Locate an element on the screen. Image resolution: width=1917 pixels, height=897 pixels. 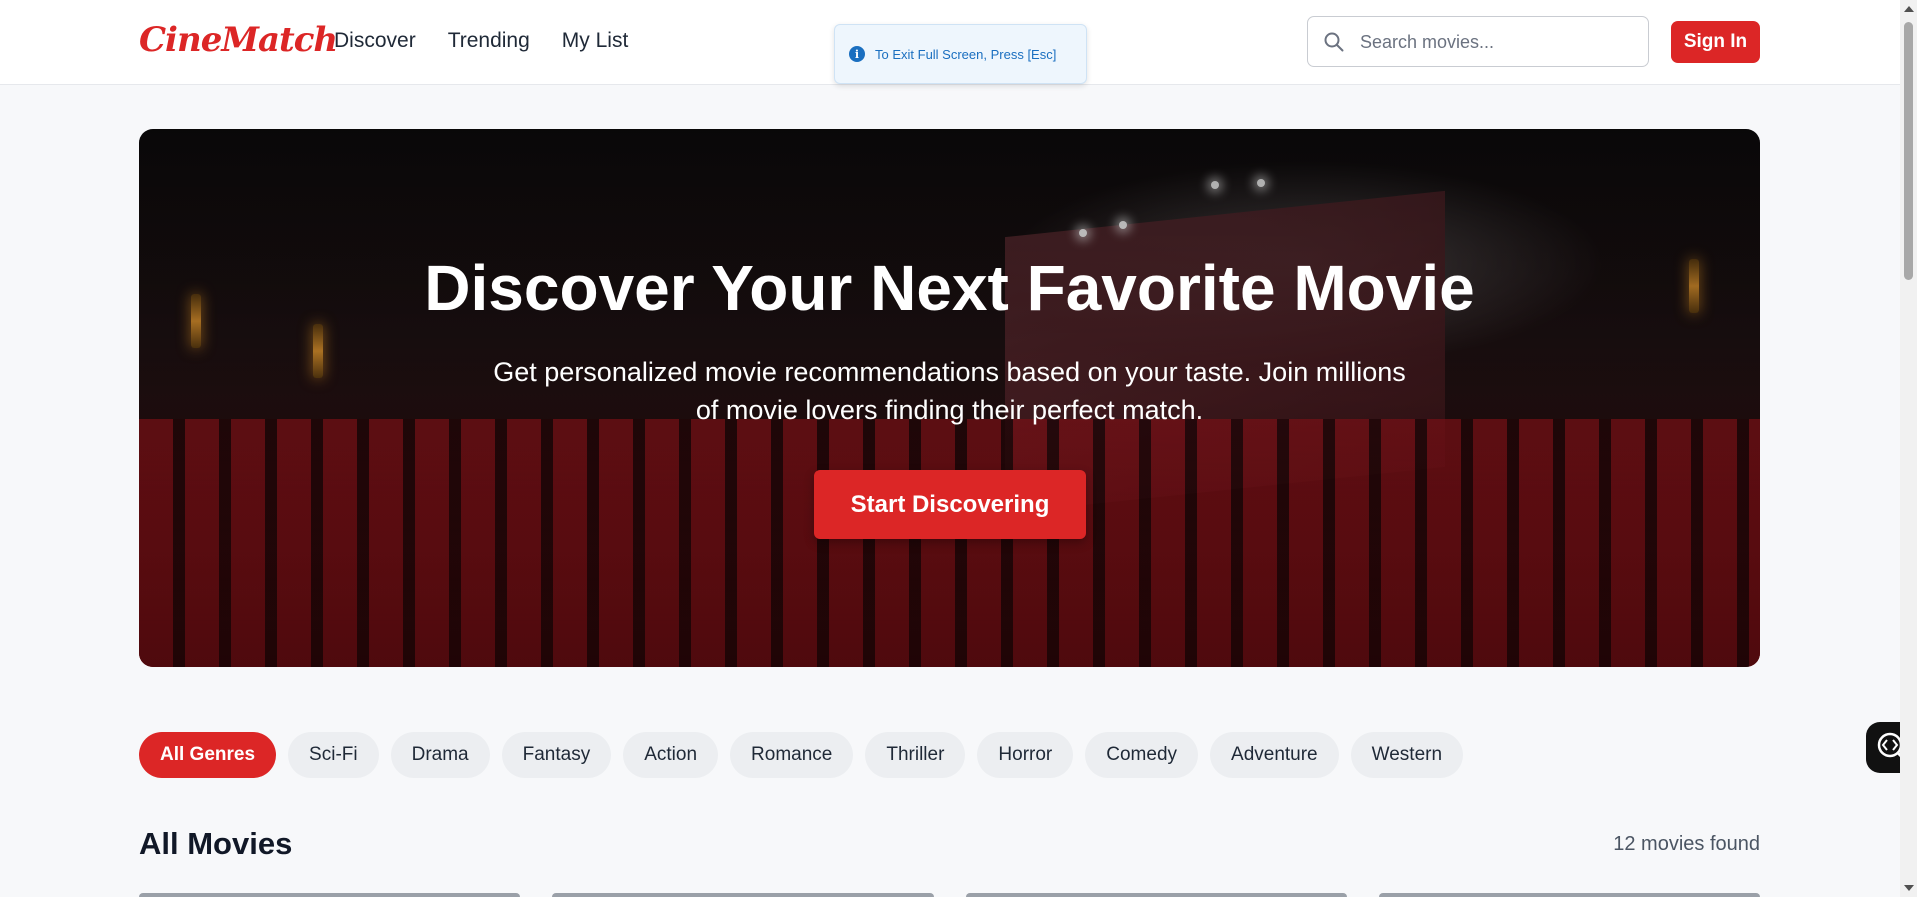
genre-chip-western: Western is located at coordinates (1407, 755).